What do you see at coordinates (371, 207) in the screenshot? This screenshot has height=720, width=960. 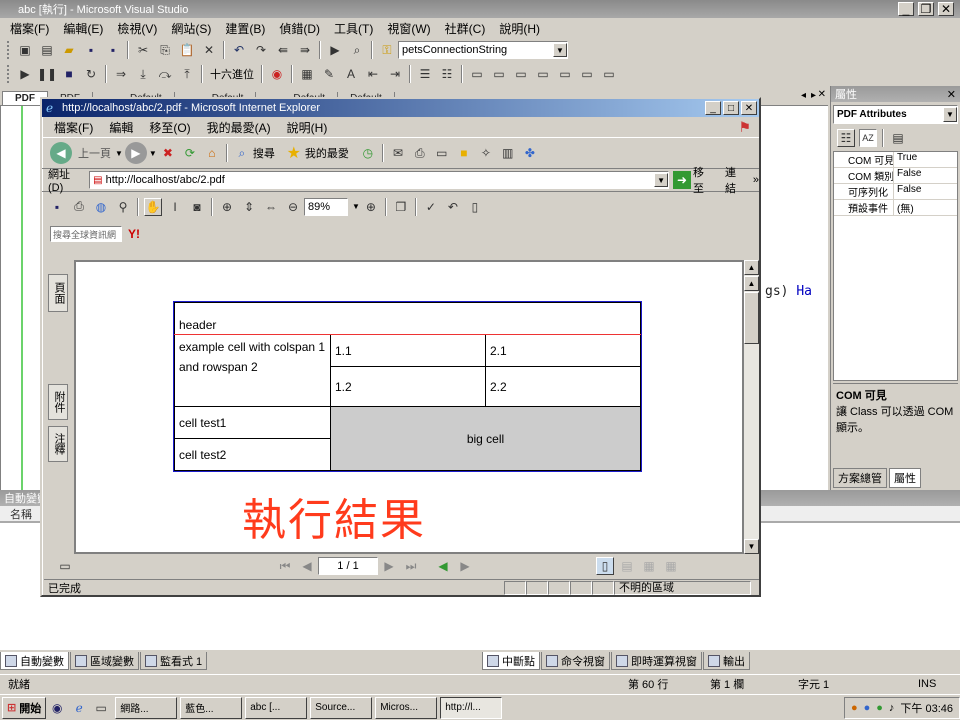 I see `zoom-in-plus-icon: ⊕` at bounding box center [371, 207].